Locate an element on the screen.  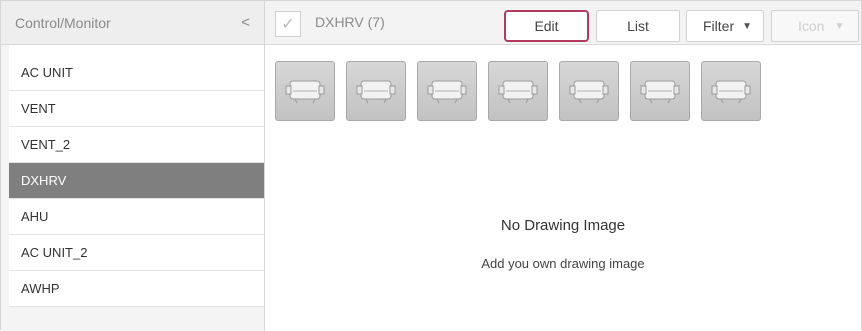
list-button: List is located at coordinates (638, 26).